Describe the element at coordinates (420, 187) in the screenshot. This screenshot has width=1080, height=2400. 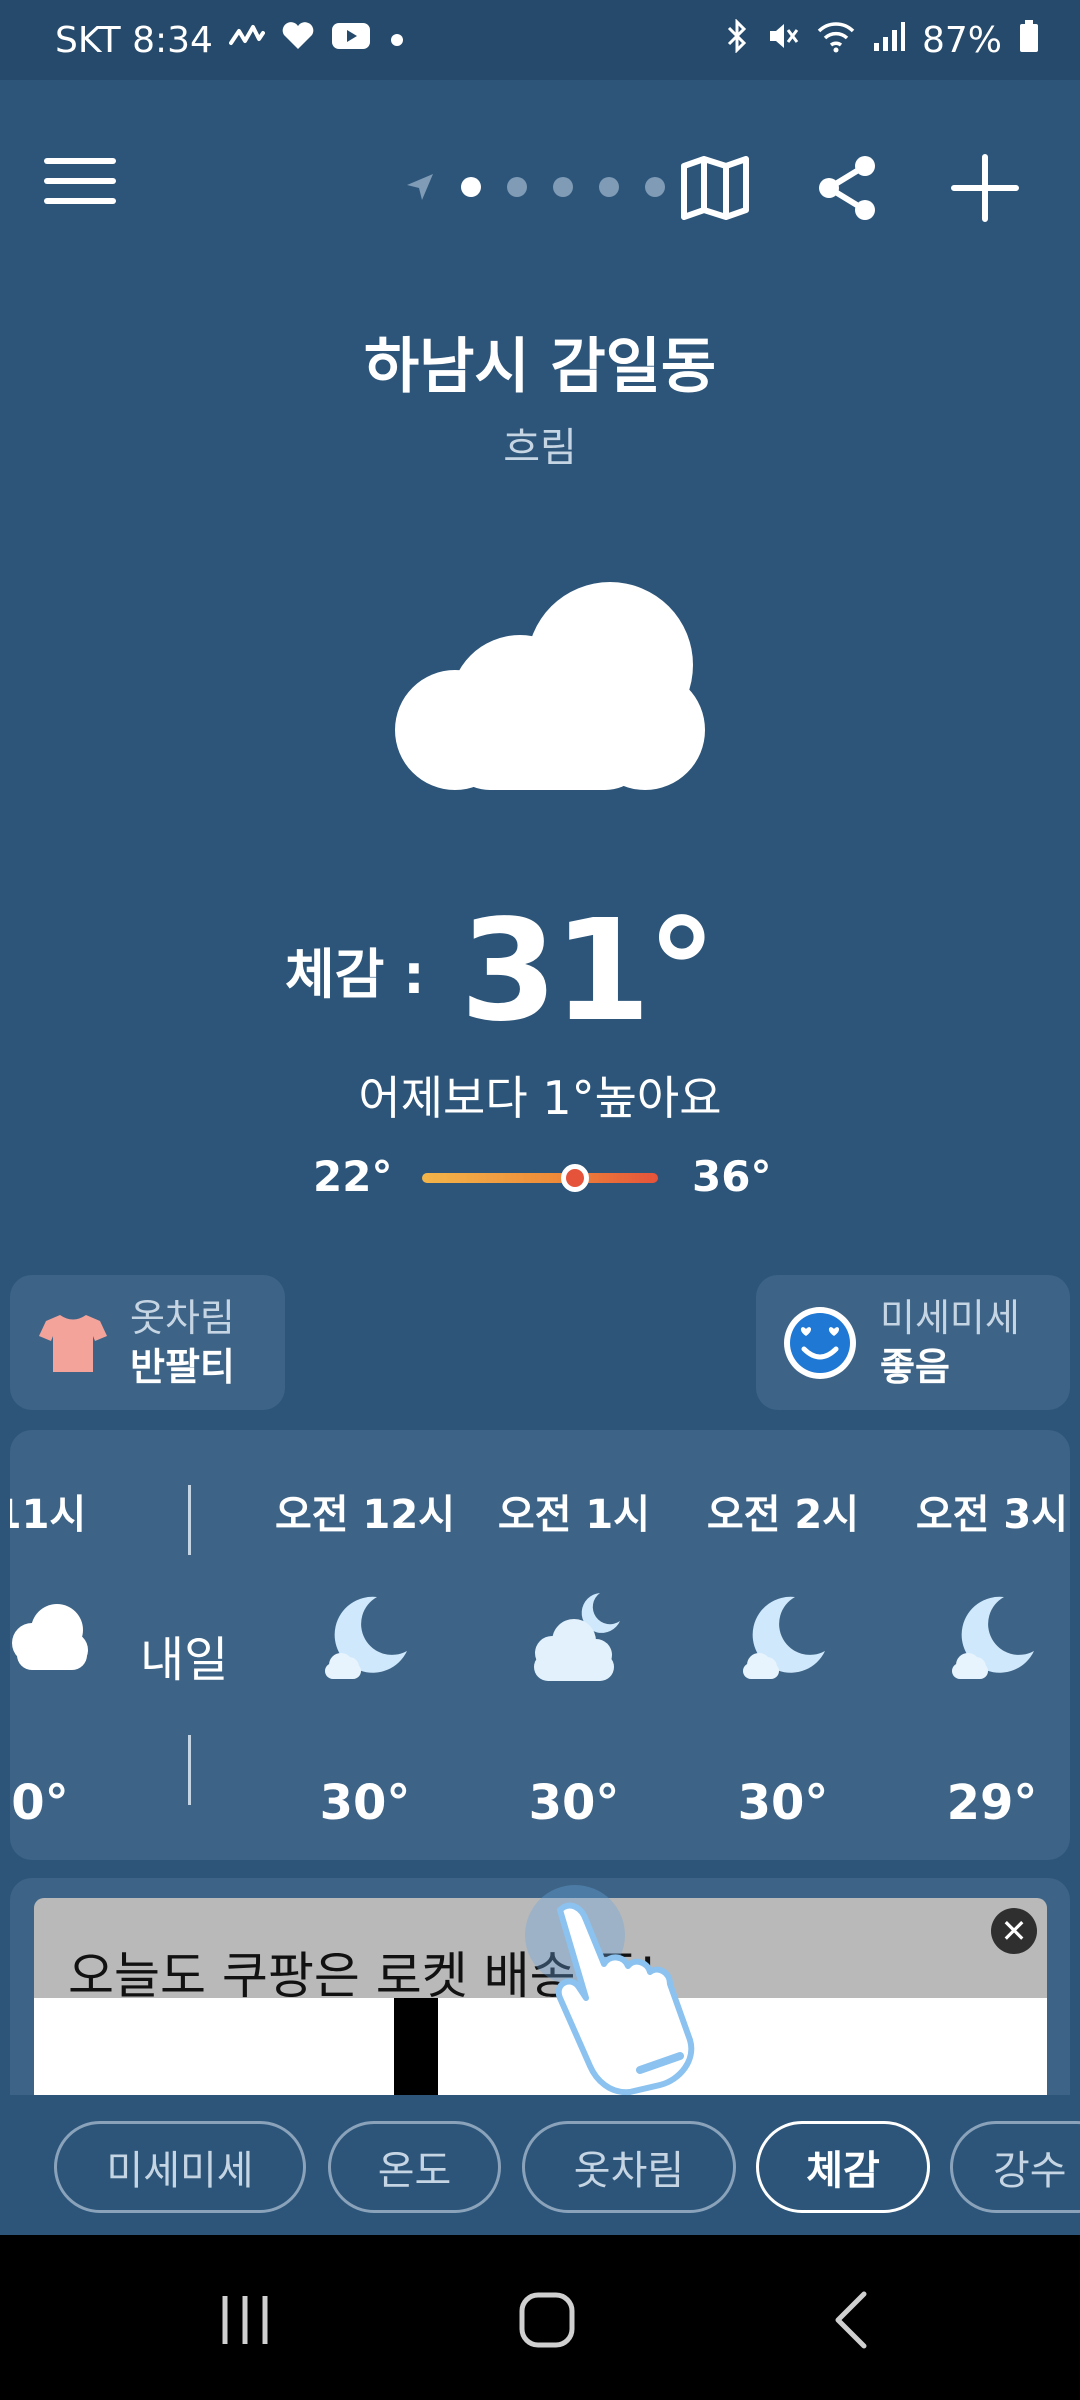
I see `location-arrow-icon` at that location.